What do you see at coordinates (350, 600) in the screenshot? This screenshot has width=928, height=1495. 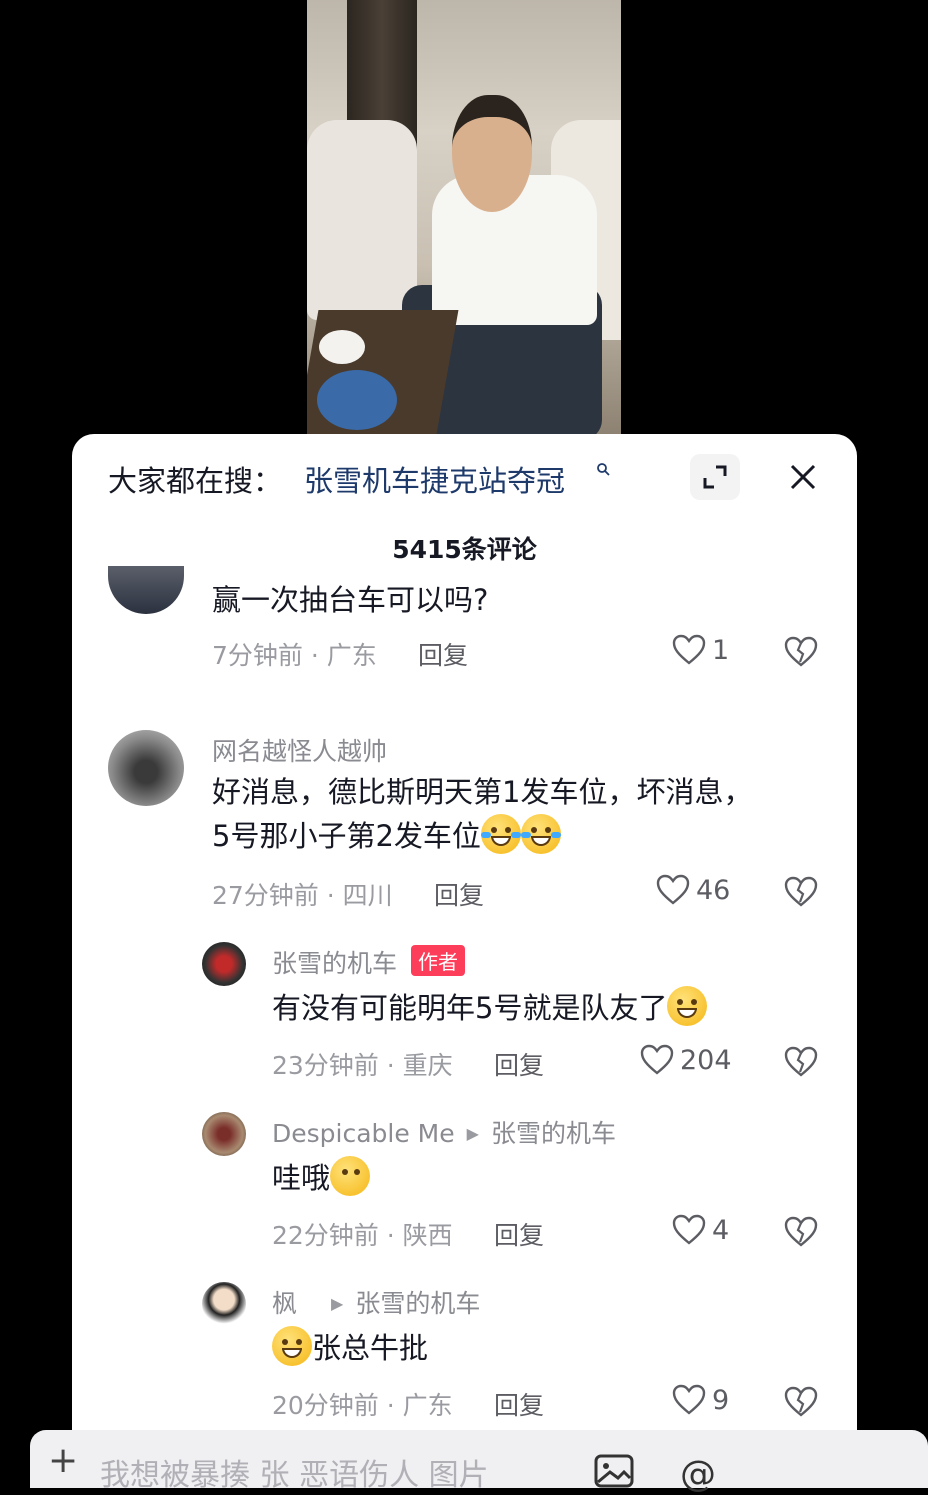 I see `comment-text: 赢一次抽台车可以吗?` at bounding box center [350, 600].